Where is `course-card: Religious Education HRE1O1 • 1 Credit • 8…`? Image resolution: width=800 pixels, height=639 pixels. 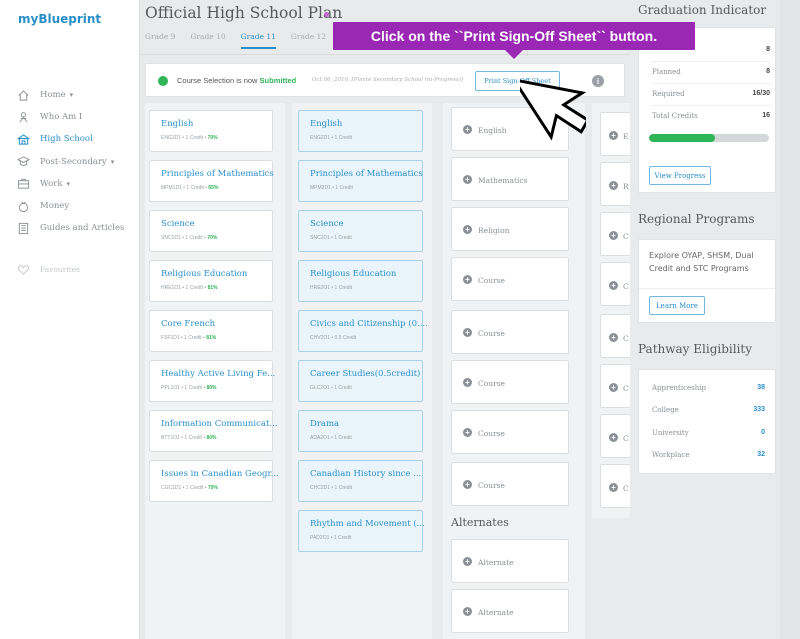
course-card: Religious Education HRE1O1 • 1 Credit • 8… is located at coordinates (211, 281).